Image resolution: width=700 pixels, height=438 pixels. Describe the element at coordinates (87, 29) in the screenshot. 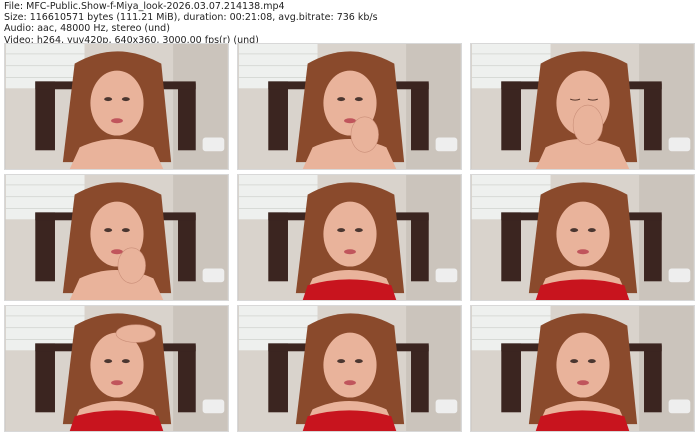

I see `audio-info-line: Audio: aac, 48000 Hz, stereo (und)` at that location.